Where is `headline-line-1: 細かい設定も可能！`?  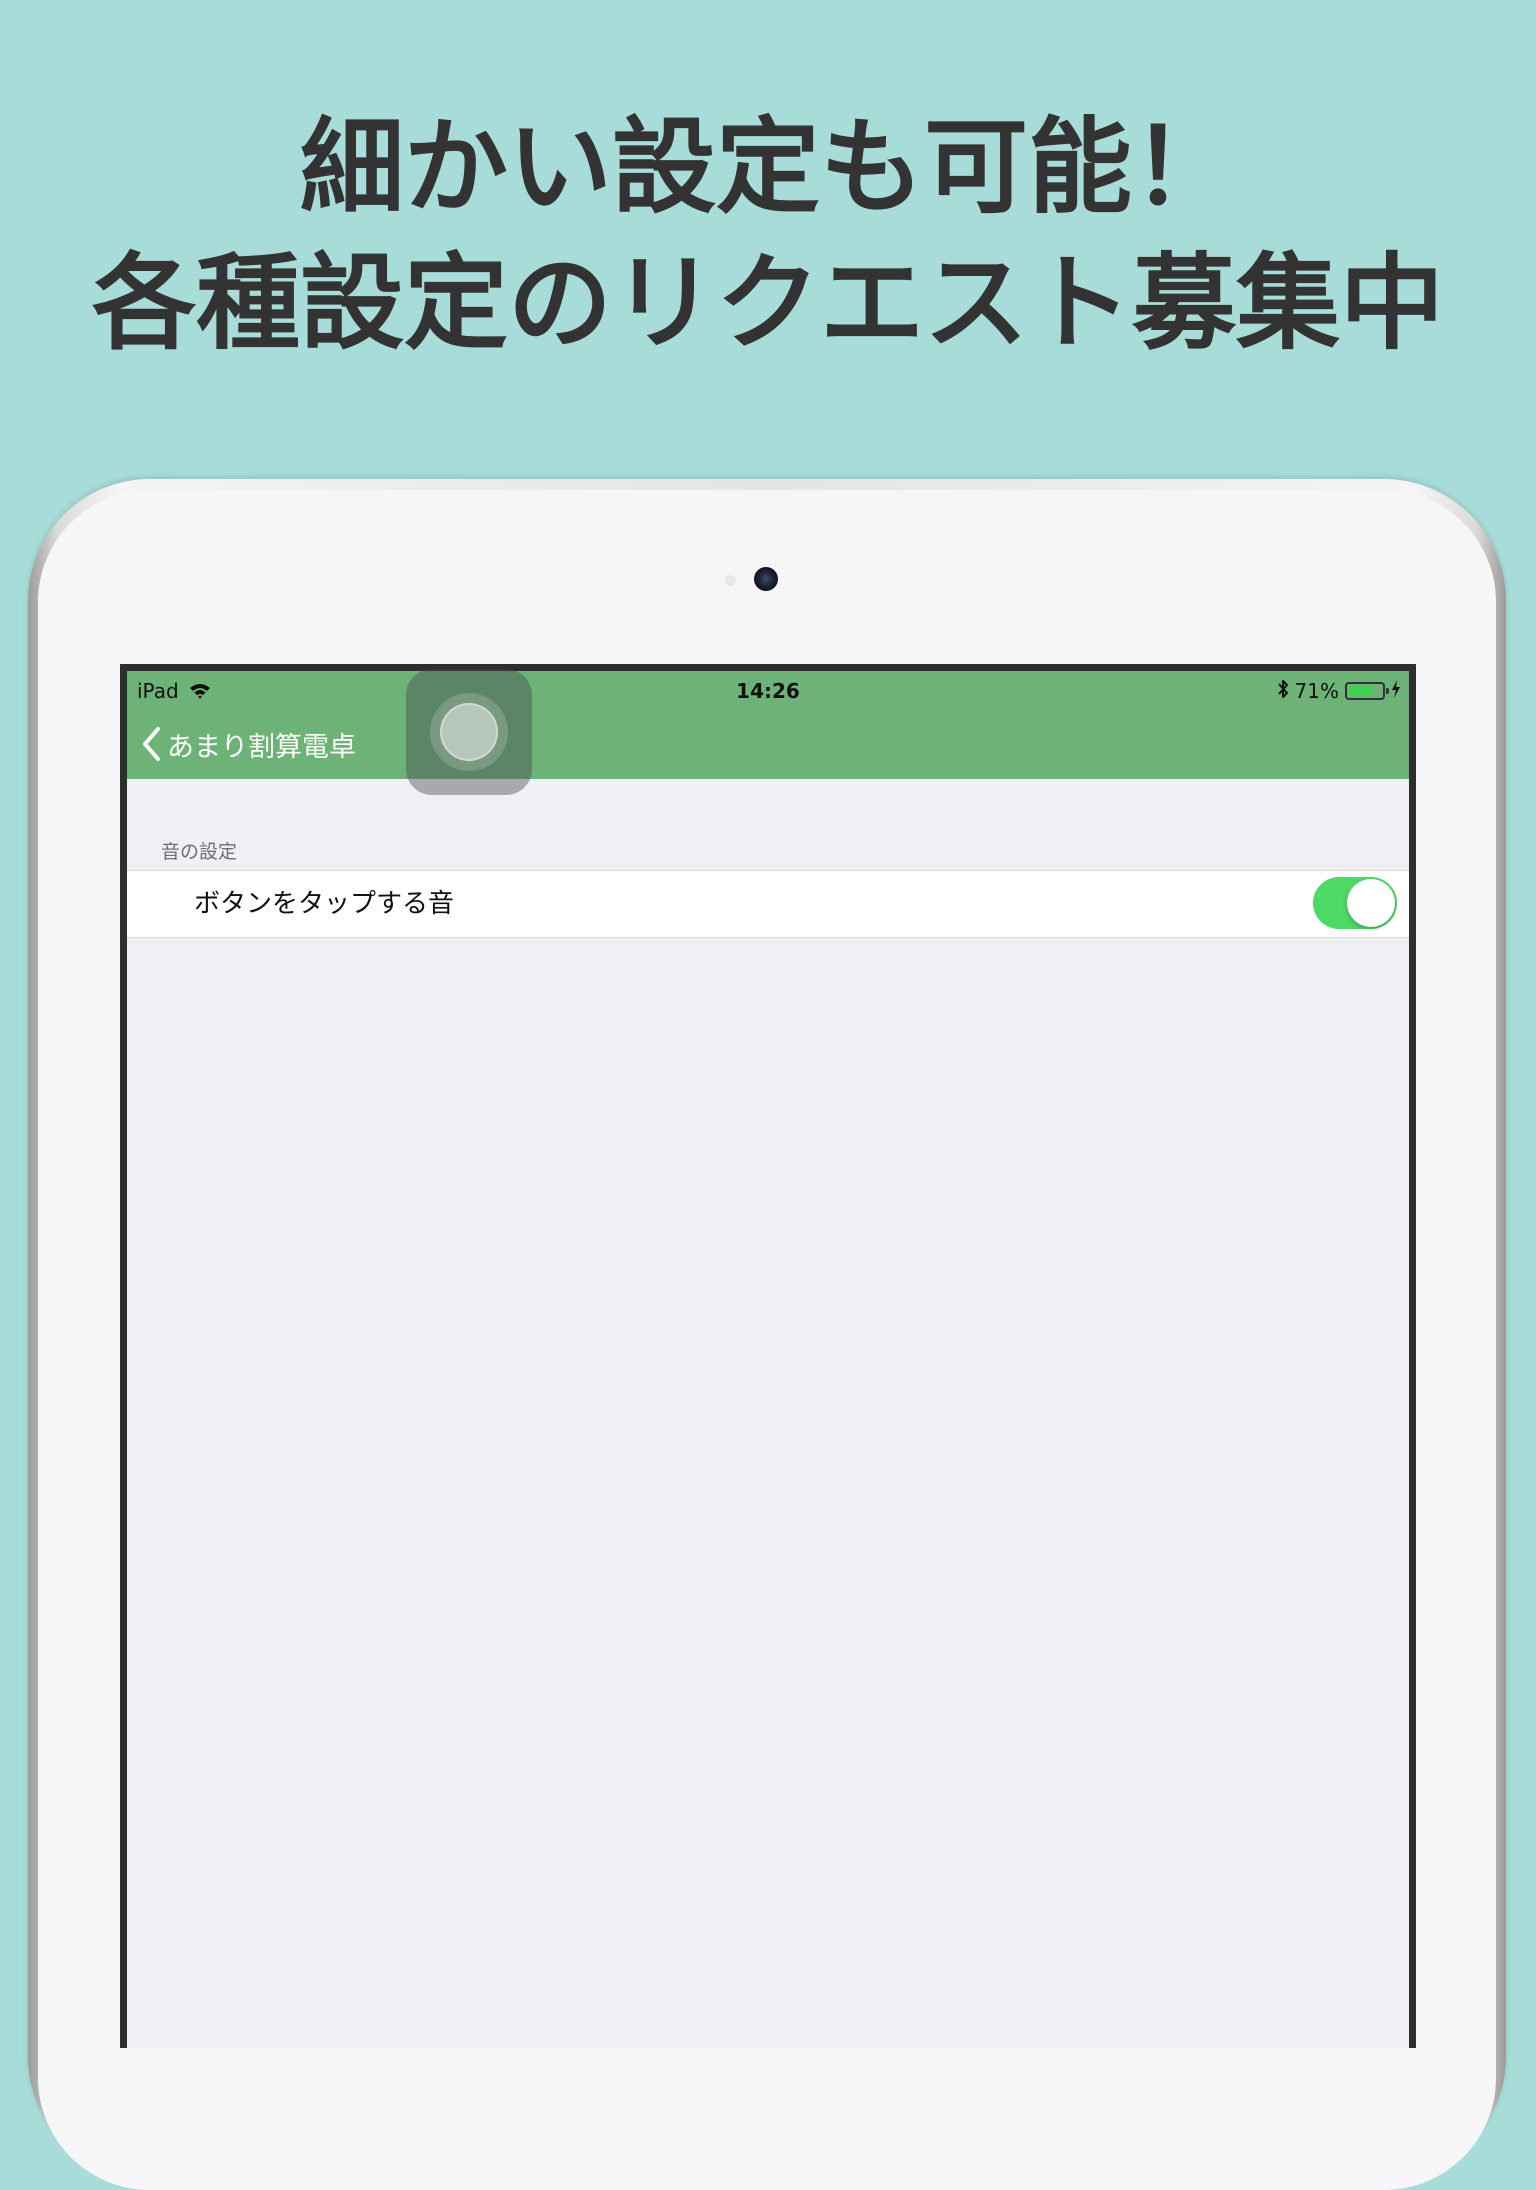 headline-line-1: 細かい設定も可能！ is located at coordinates (767, 167).